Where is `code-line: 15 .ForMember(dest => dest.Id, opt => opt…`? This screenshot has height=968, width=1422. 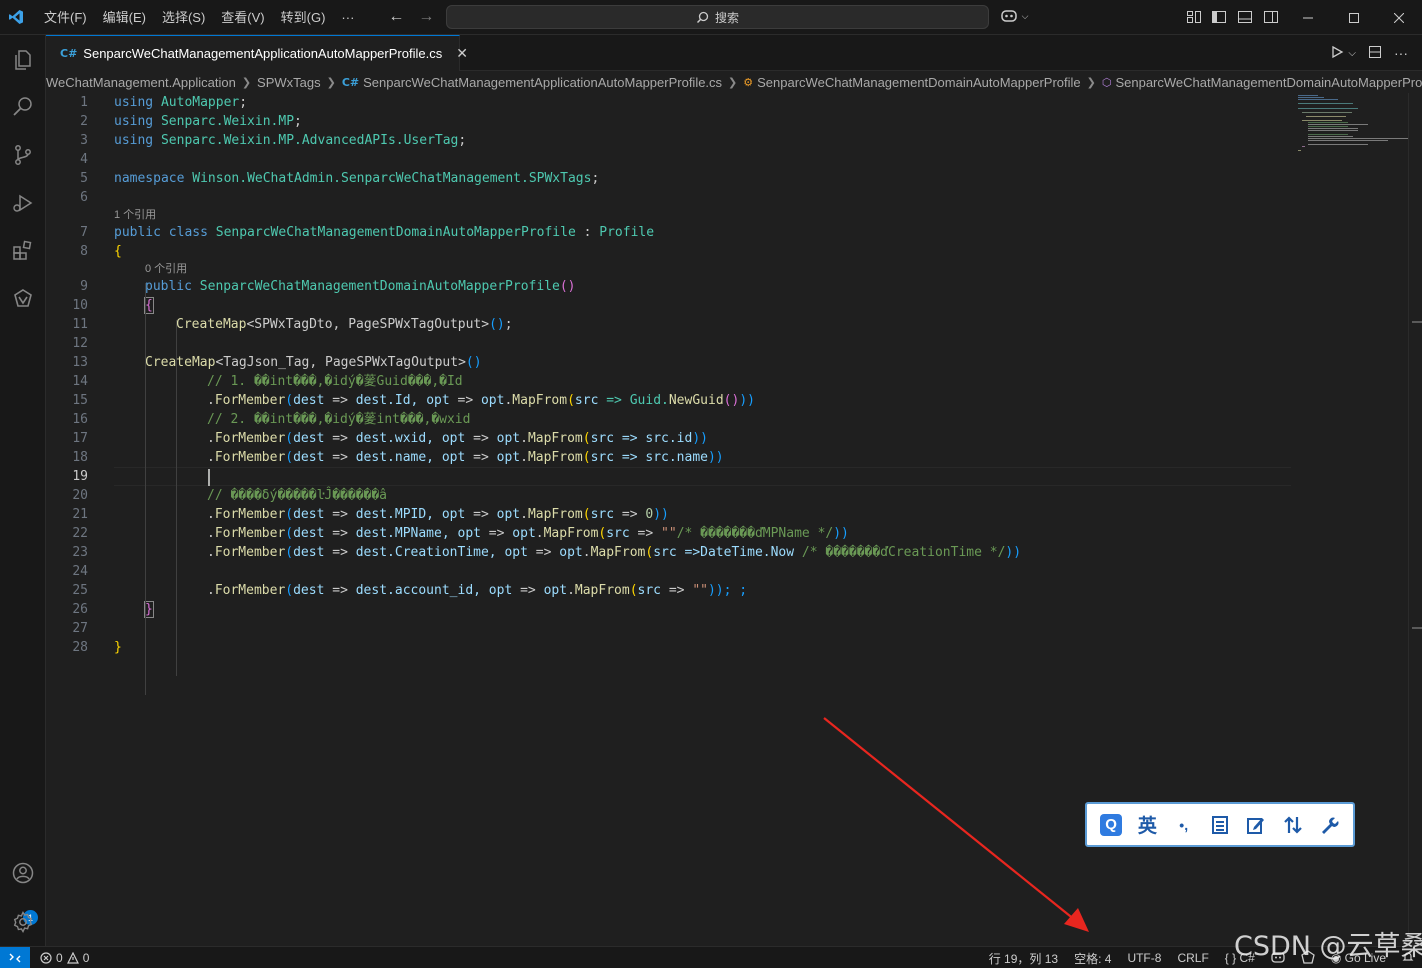
code-line: 15 .ForMember(dest => dest.Id, opt => opt… is located at coordinates (671, 400).